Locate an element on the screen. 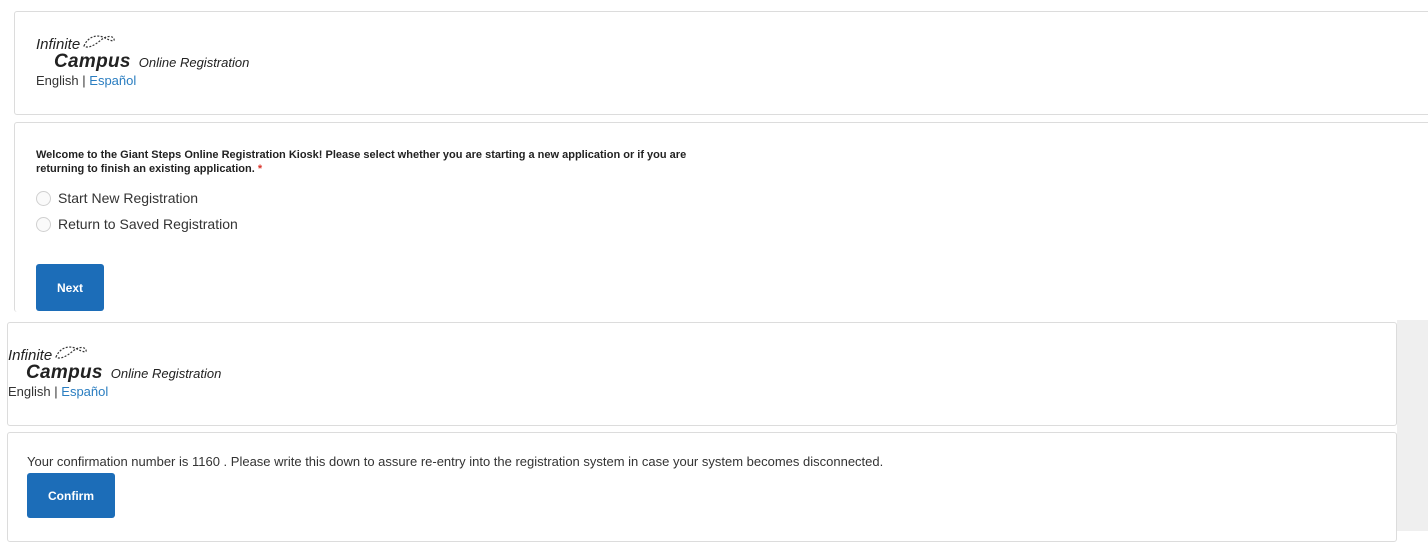 The width and height of the screenshot is (1428, 542). required-asterisk: * is located at coordinates (260, 169).